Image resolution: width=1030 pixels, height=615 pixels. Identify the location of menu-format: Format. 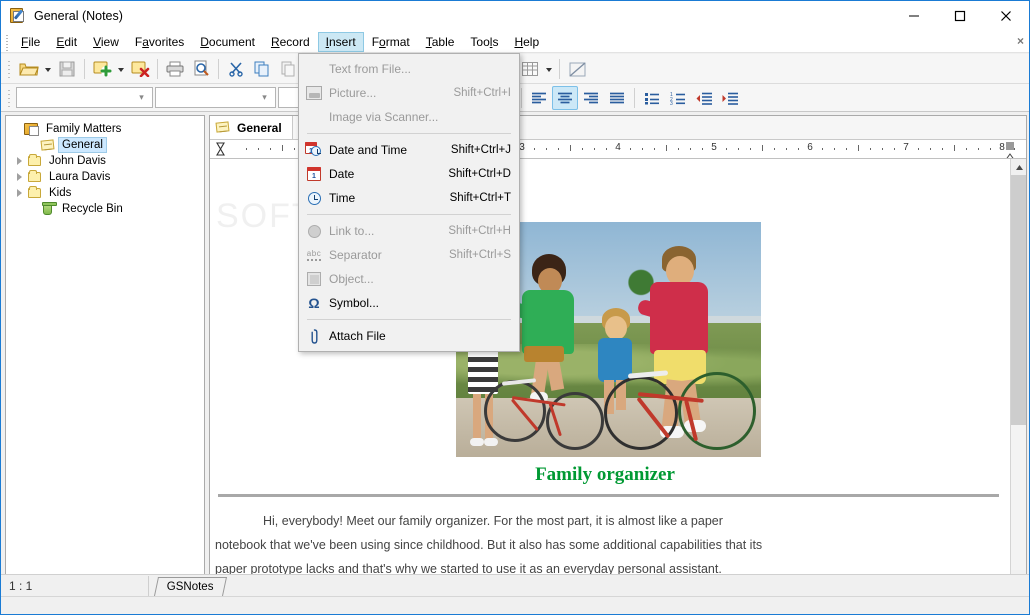
(391, 42).